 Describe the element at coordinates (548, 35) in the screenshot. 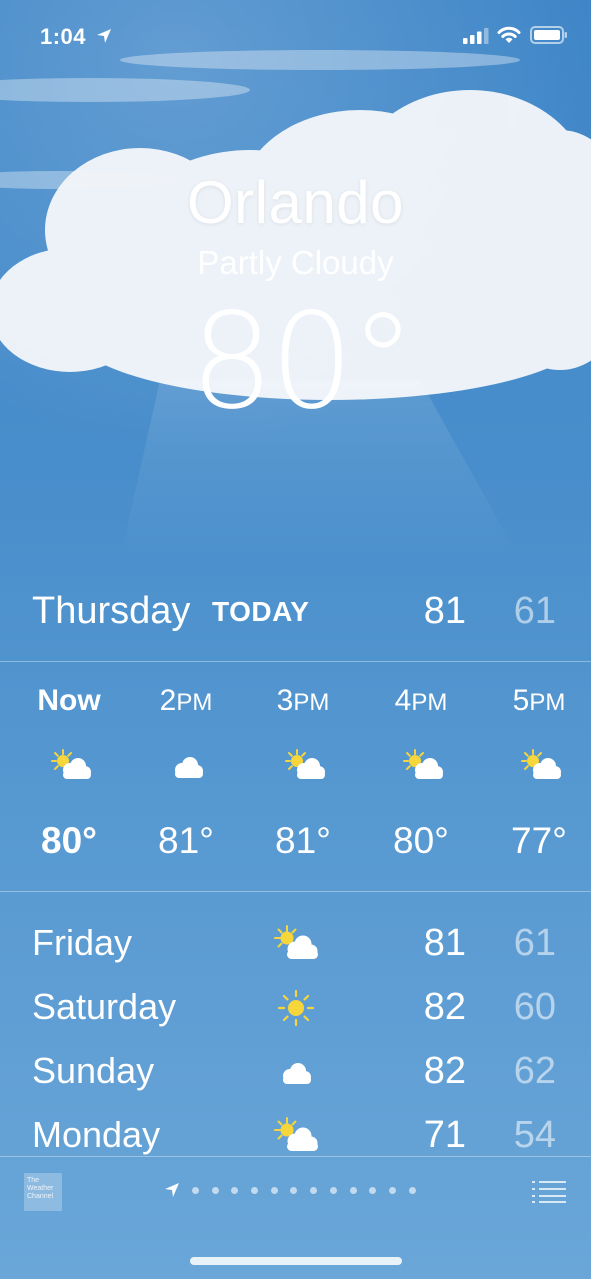

I see `battery-icon` at that location.